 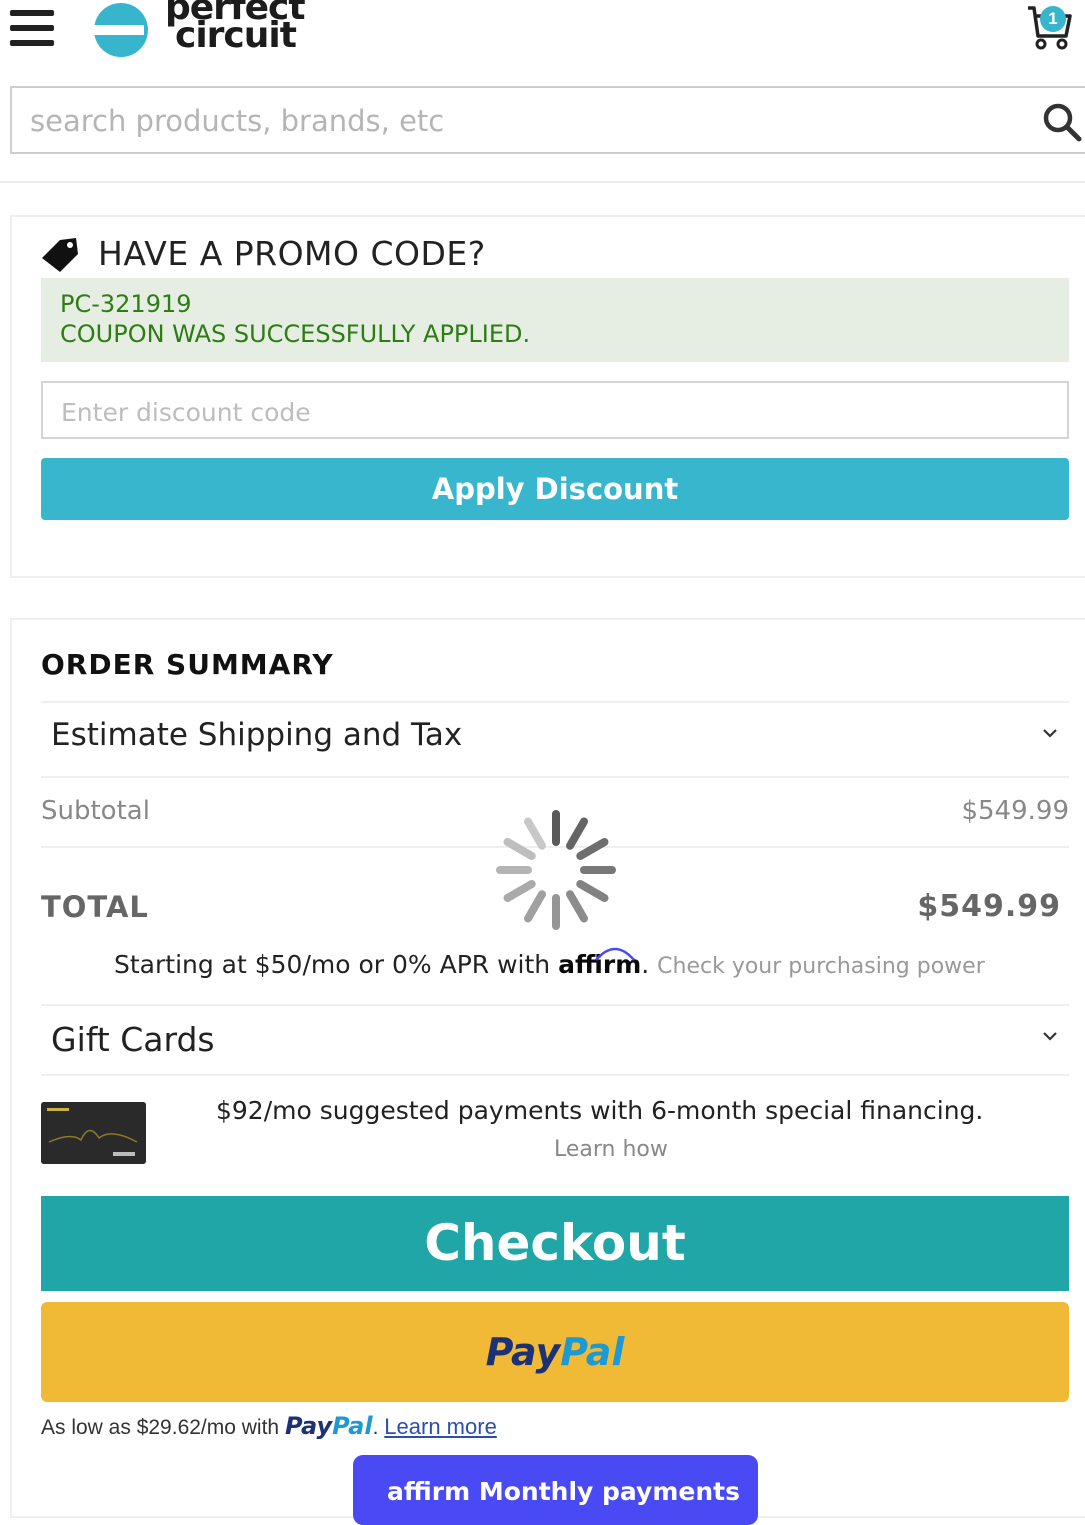 What do you see at coordinates (95, 811) in the screenshot?
I see `subtotal-label: Subtotal` at bounding box center [95, 811].